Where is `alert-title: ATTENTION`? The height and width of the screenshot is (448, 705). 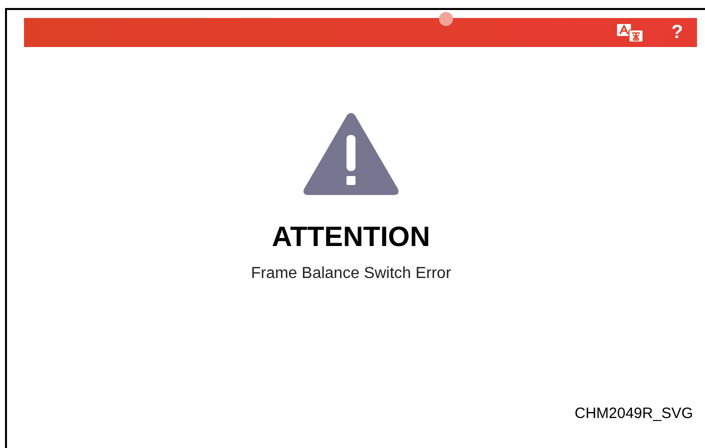
alert-title: ATTENTION is located at coordinates (351, 237).